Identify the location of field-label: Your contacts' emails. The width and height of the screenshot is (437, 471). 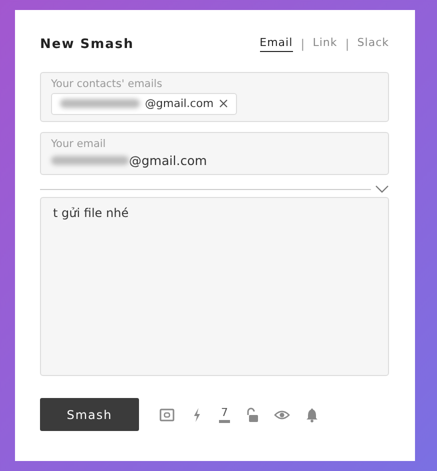
(107, 84).